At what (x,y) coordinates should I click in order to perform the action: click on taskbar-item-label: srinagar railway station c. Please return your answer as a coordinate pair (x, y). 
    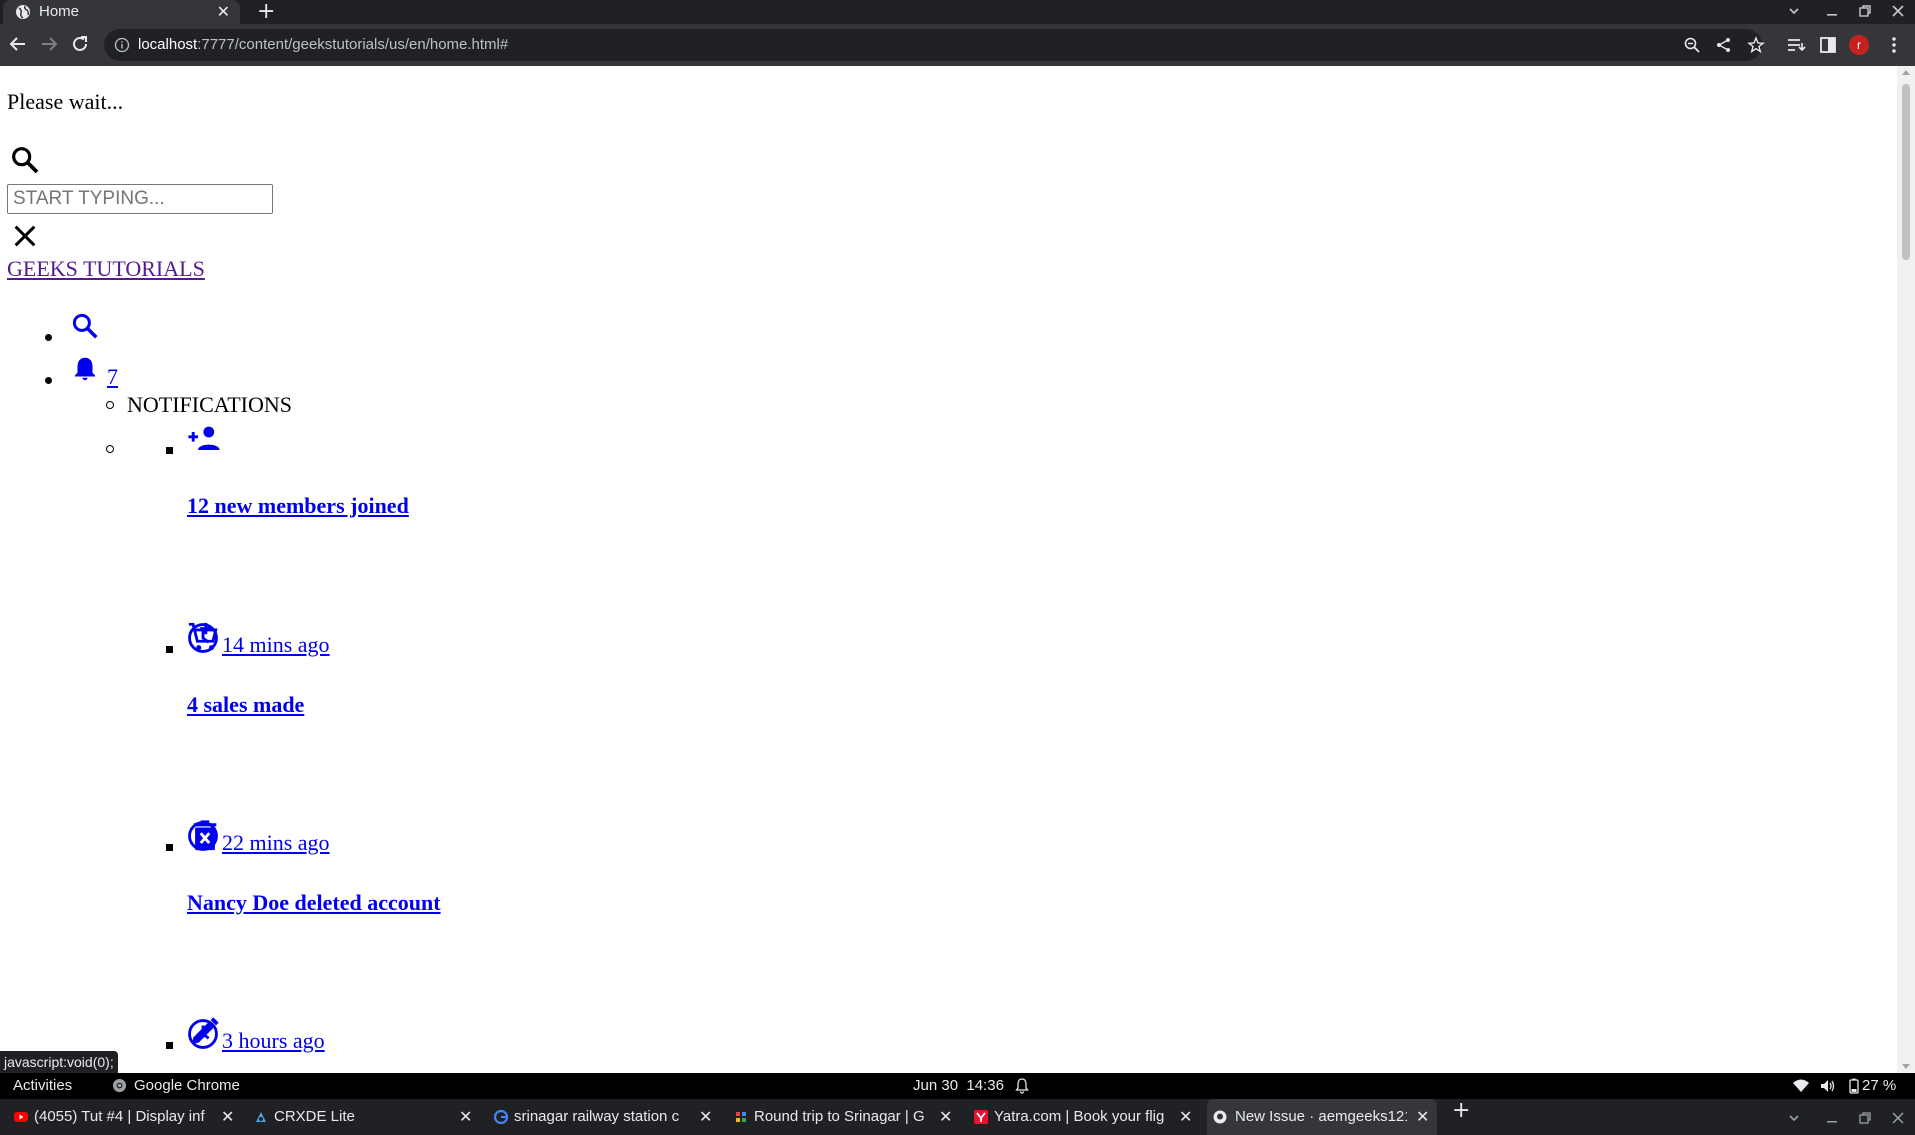
    Looking at the image, I should click on (597, 1116).